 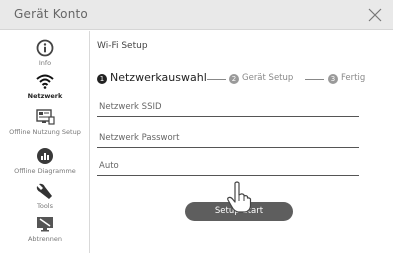 I want to click on info-icon, so click(x=45, y=48).